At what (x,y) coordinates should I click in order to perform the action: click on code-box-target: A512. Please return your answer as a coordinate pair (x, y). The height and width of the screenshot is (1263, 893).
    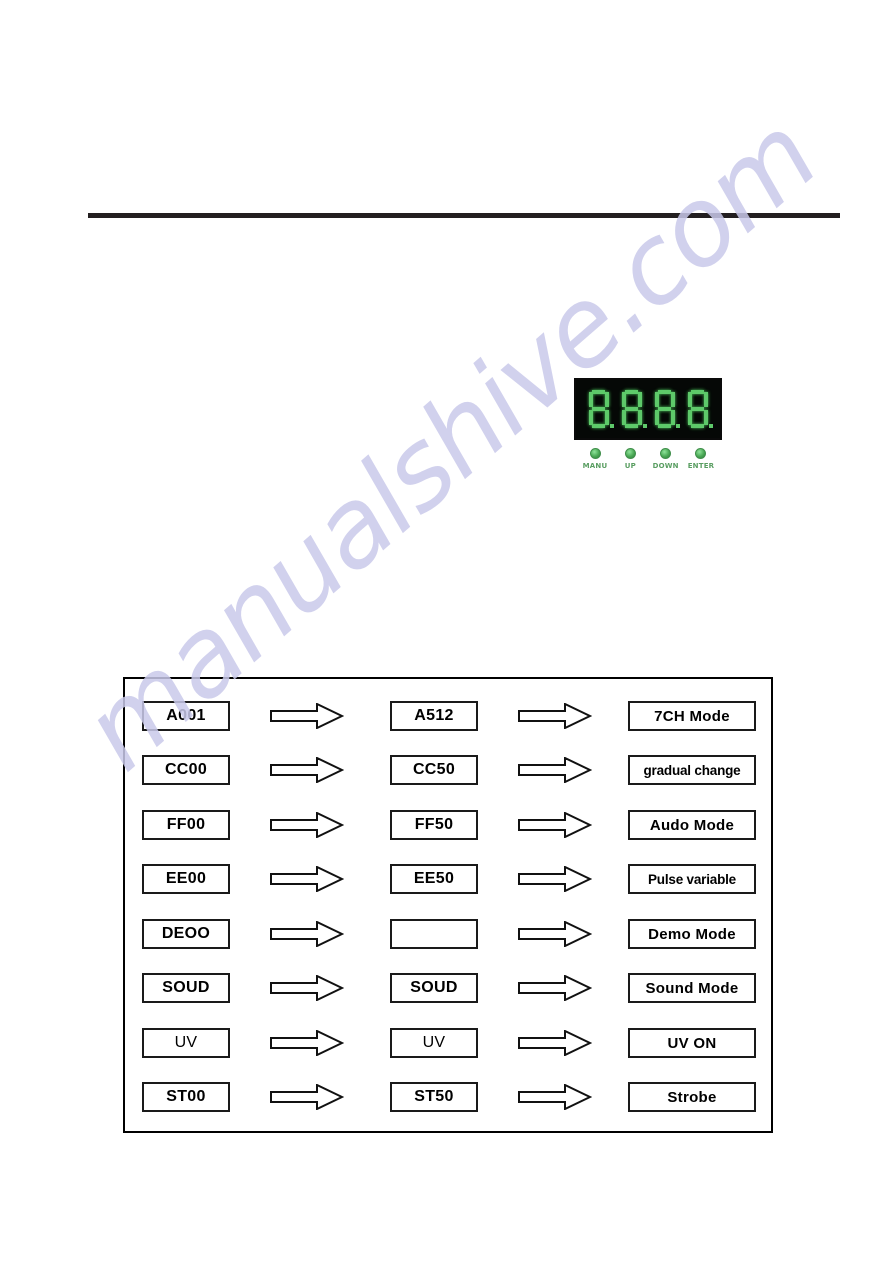
    Looking at the image, I should click on (434, 716).